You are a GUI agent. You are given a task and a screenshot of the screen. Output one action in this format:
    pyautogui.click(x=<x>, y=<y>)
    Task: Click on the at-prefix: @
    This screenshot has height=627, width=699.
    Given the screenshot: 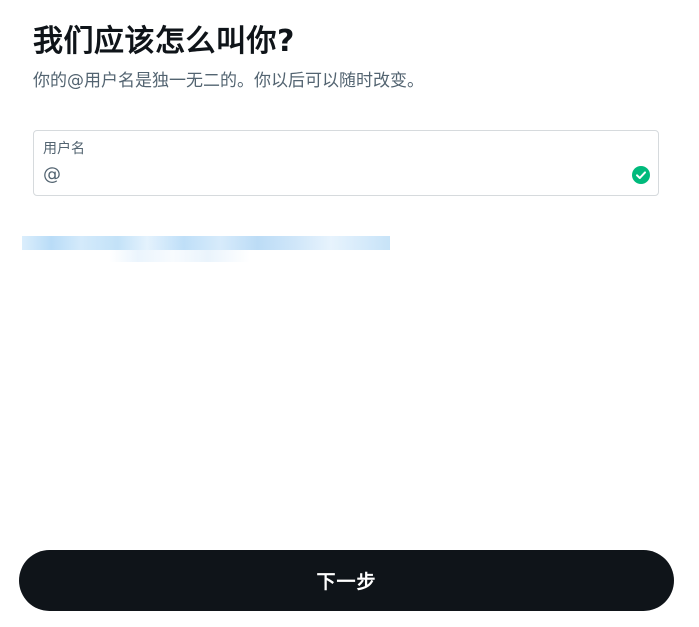 What is the action you would take?
    pyautogui.click(x=52, y=174)
    